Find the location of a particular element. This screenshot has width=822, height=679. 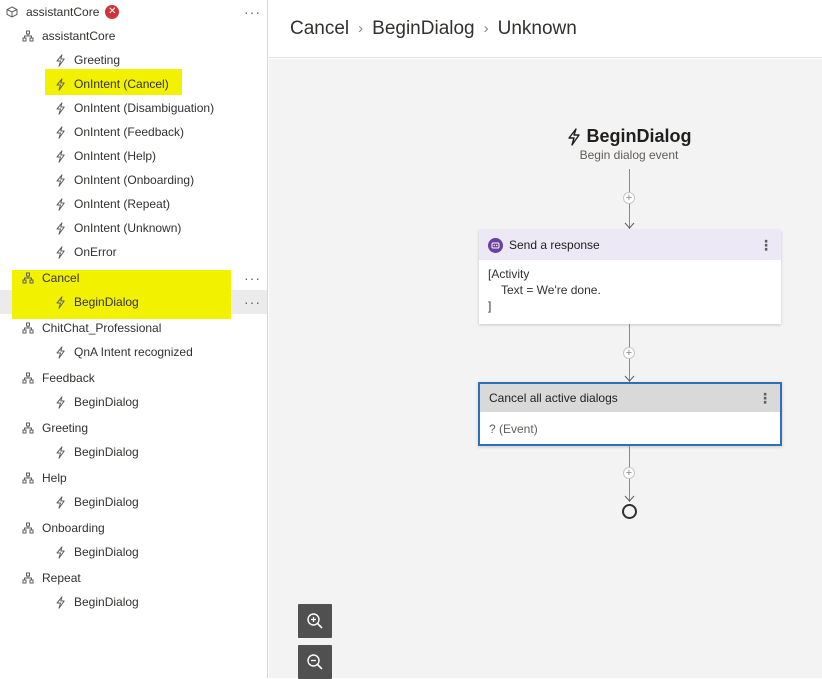

send-response-title: Send a response is located at coordinates (554, 245).